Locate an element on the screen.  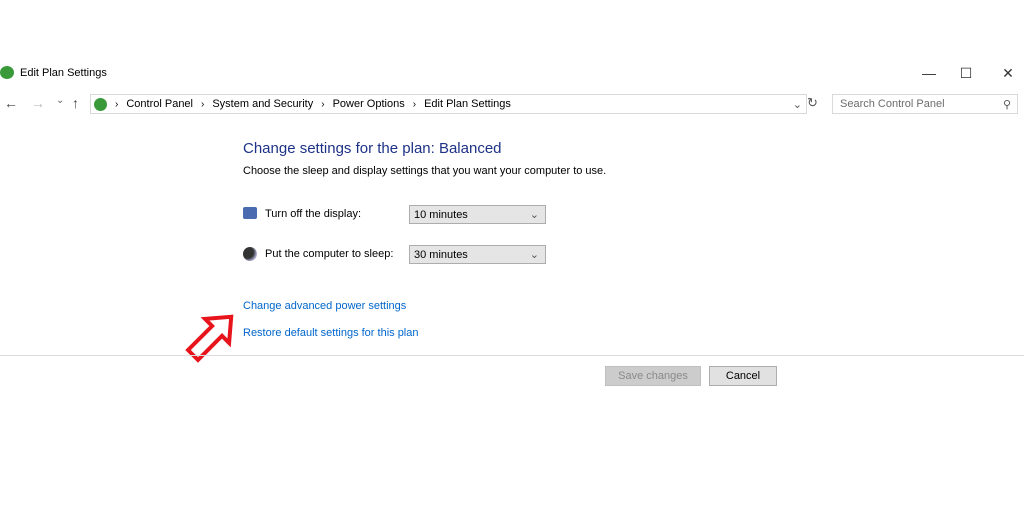
display-label: Turn off the display: is located at coordinates (313, 214).